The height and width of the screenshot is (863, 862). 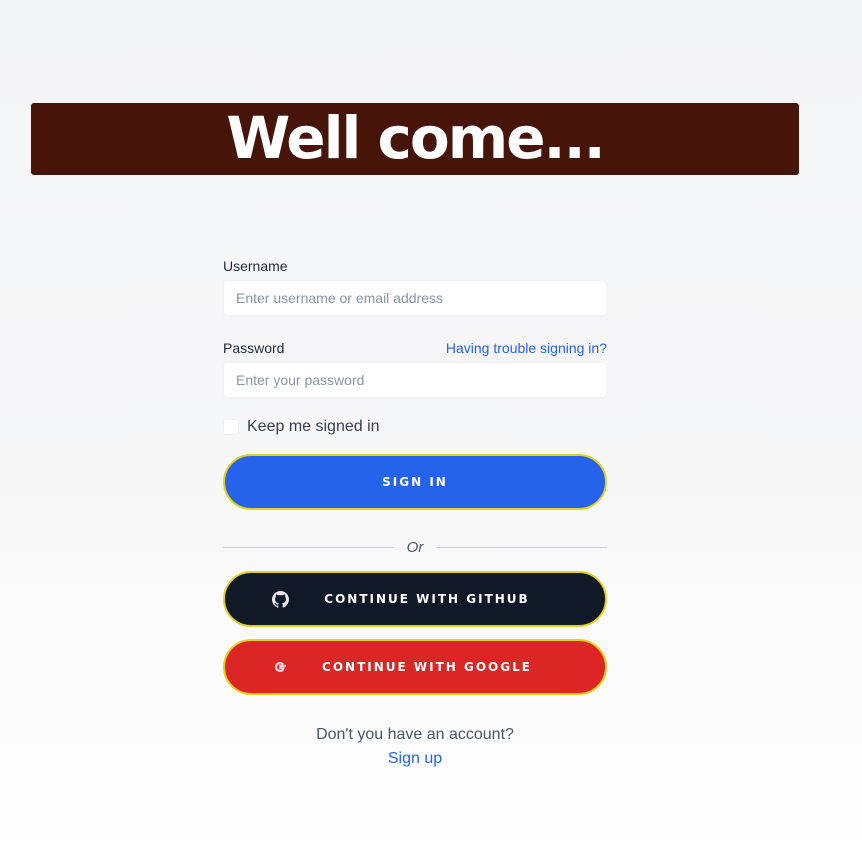 What do you see at coordinates (280, 599) in the screenshot?
I see `github-icon` at bounding box center [280, 599].